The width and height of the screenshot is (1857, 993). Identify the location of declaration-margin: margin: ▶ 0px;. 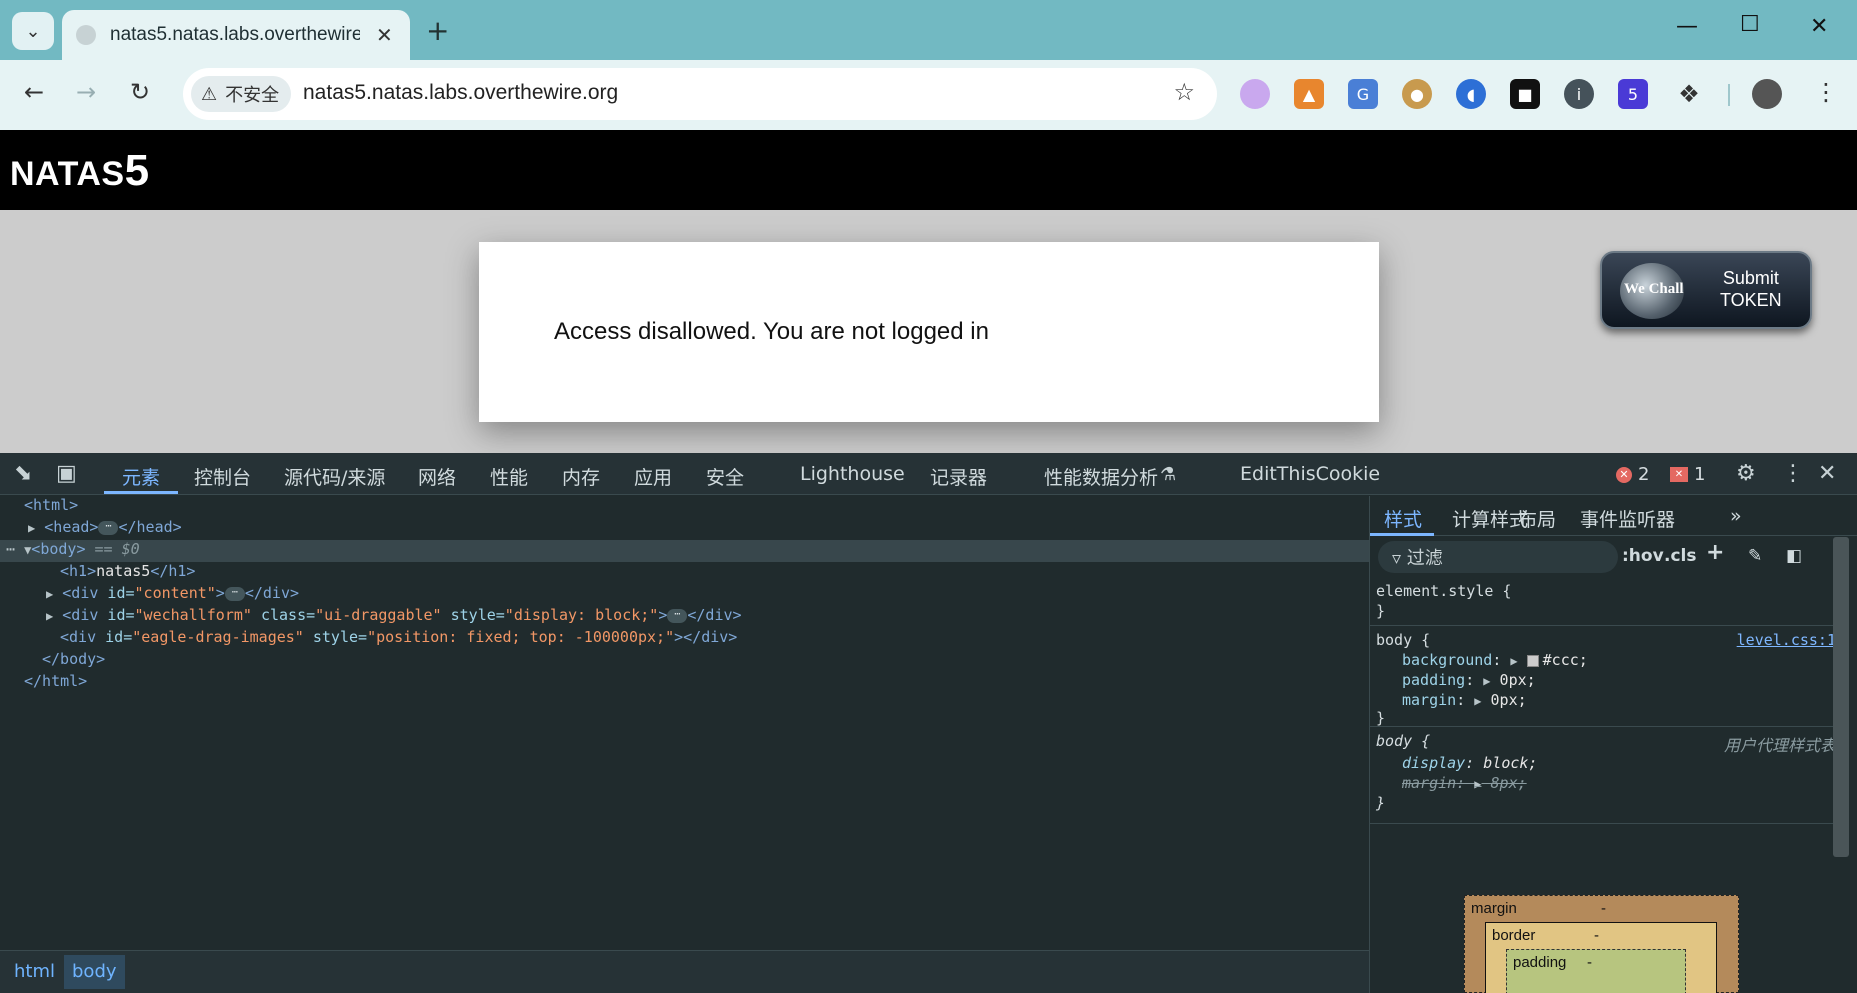
(1464, 700).